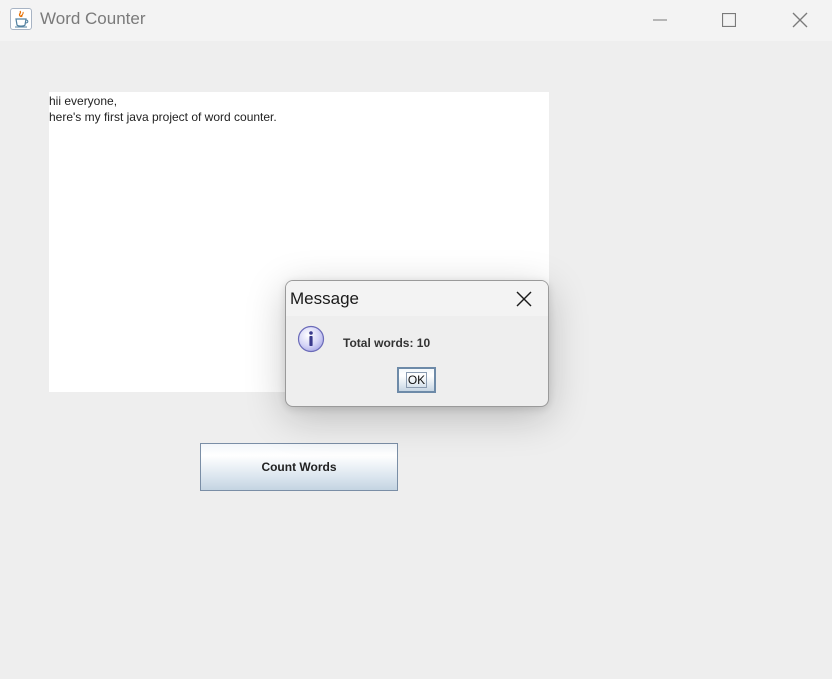  I want to click on java-icon, so click(21, 19).